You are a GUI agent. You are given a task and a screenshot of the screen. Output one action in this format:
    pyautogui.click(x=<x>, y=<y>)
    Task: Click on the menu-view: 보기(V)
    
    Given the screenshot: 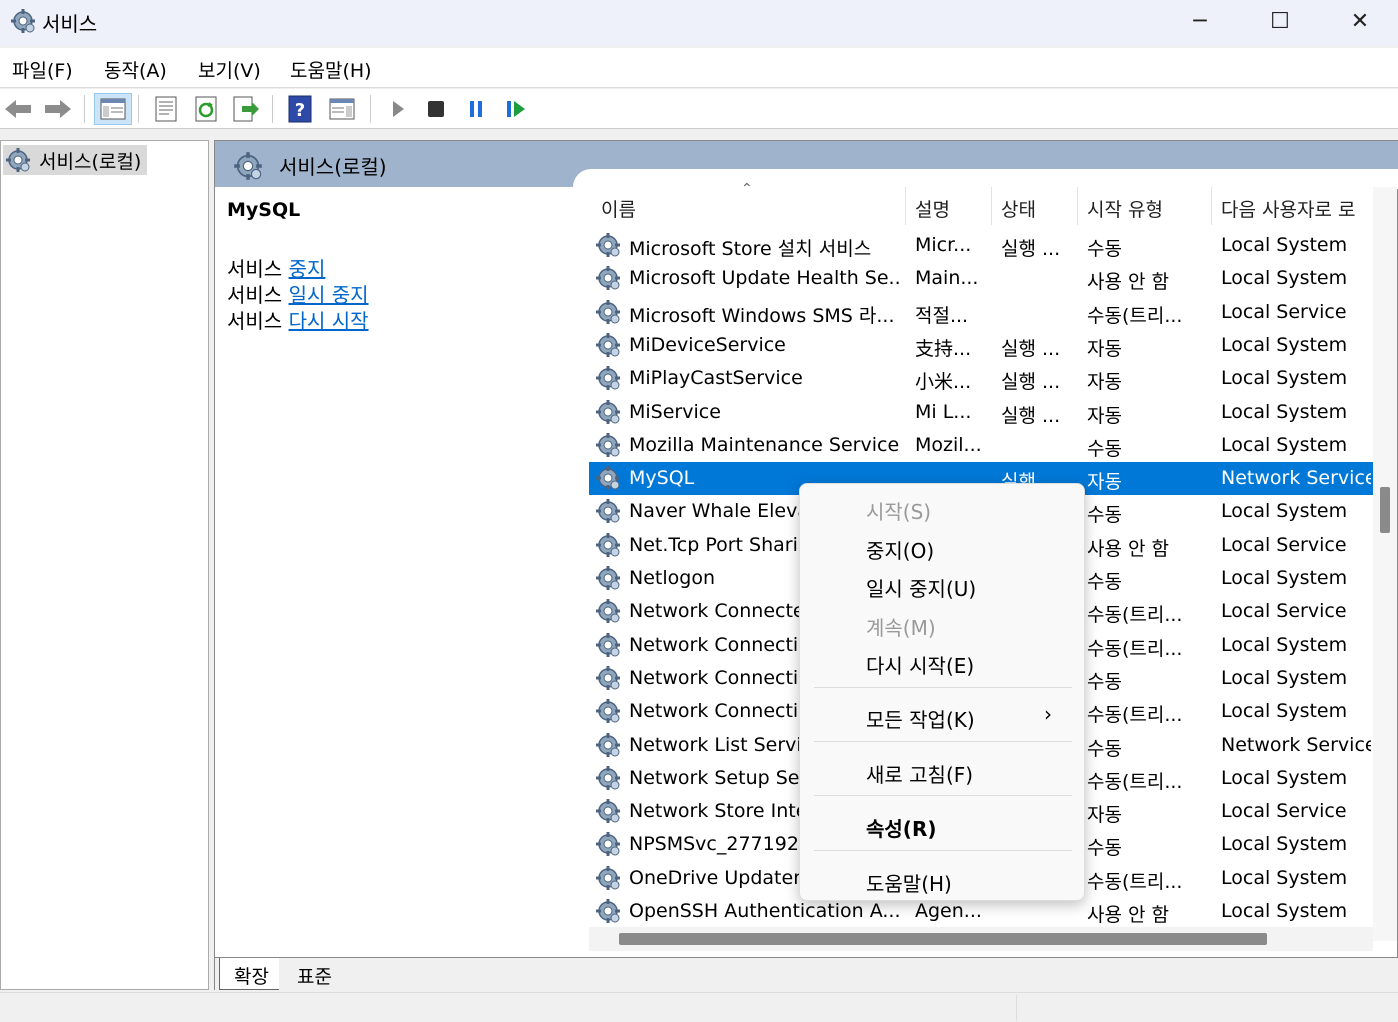 What is the action you would take?
    pyautogui.click(x=229, y=69)
    